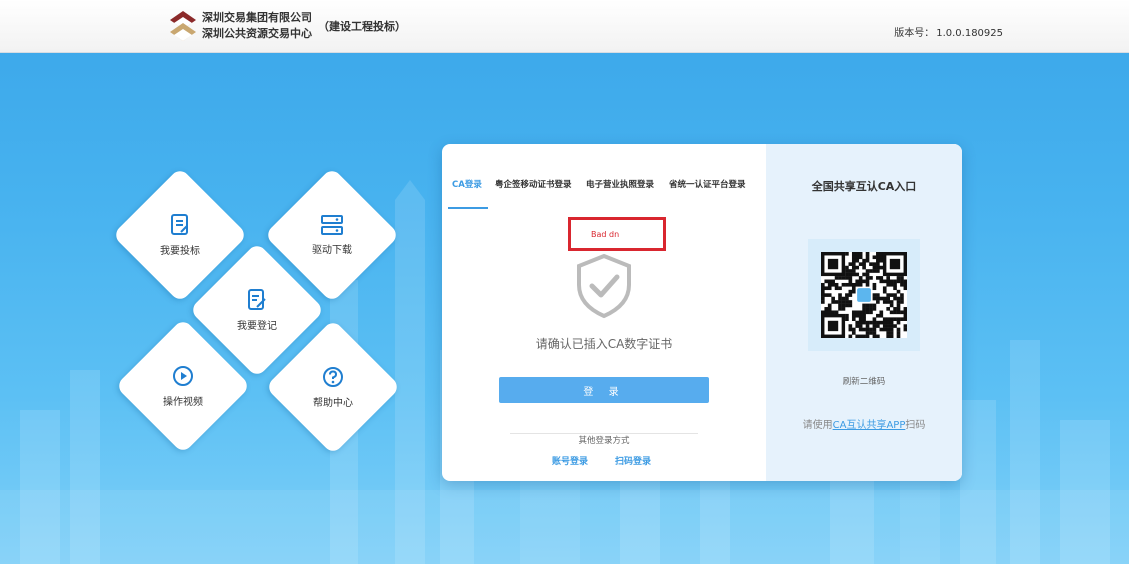 Image resolution: width=1129 pixels, height=564 pixels. I want to click on logo-icon, so click(183, 26).